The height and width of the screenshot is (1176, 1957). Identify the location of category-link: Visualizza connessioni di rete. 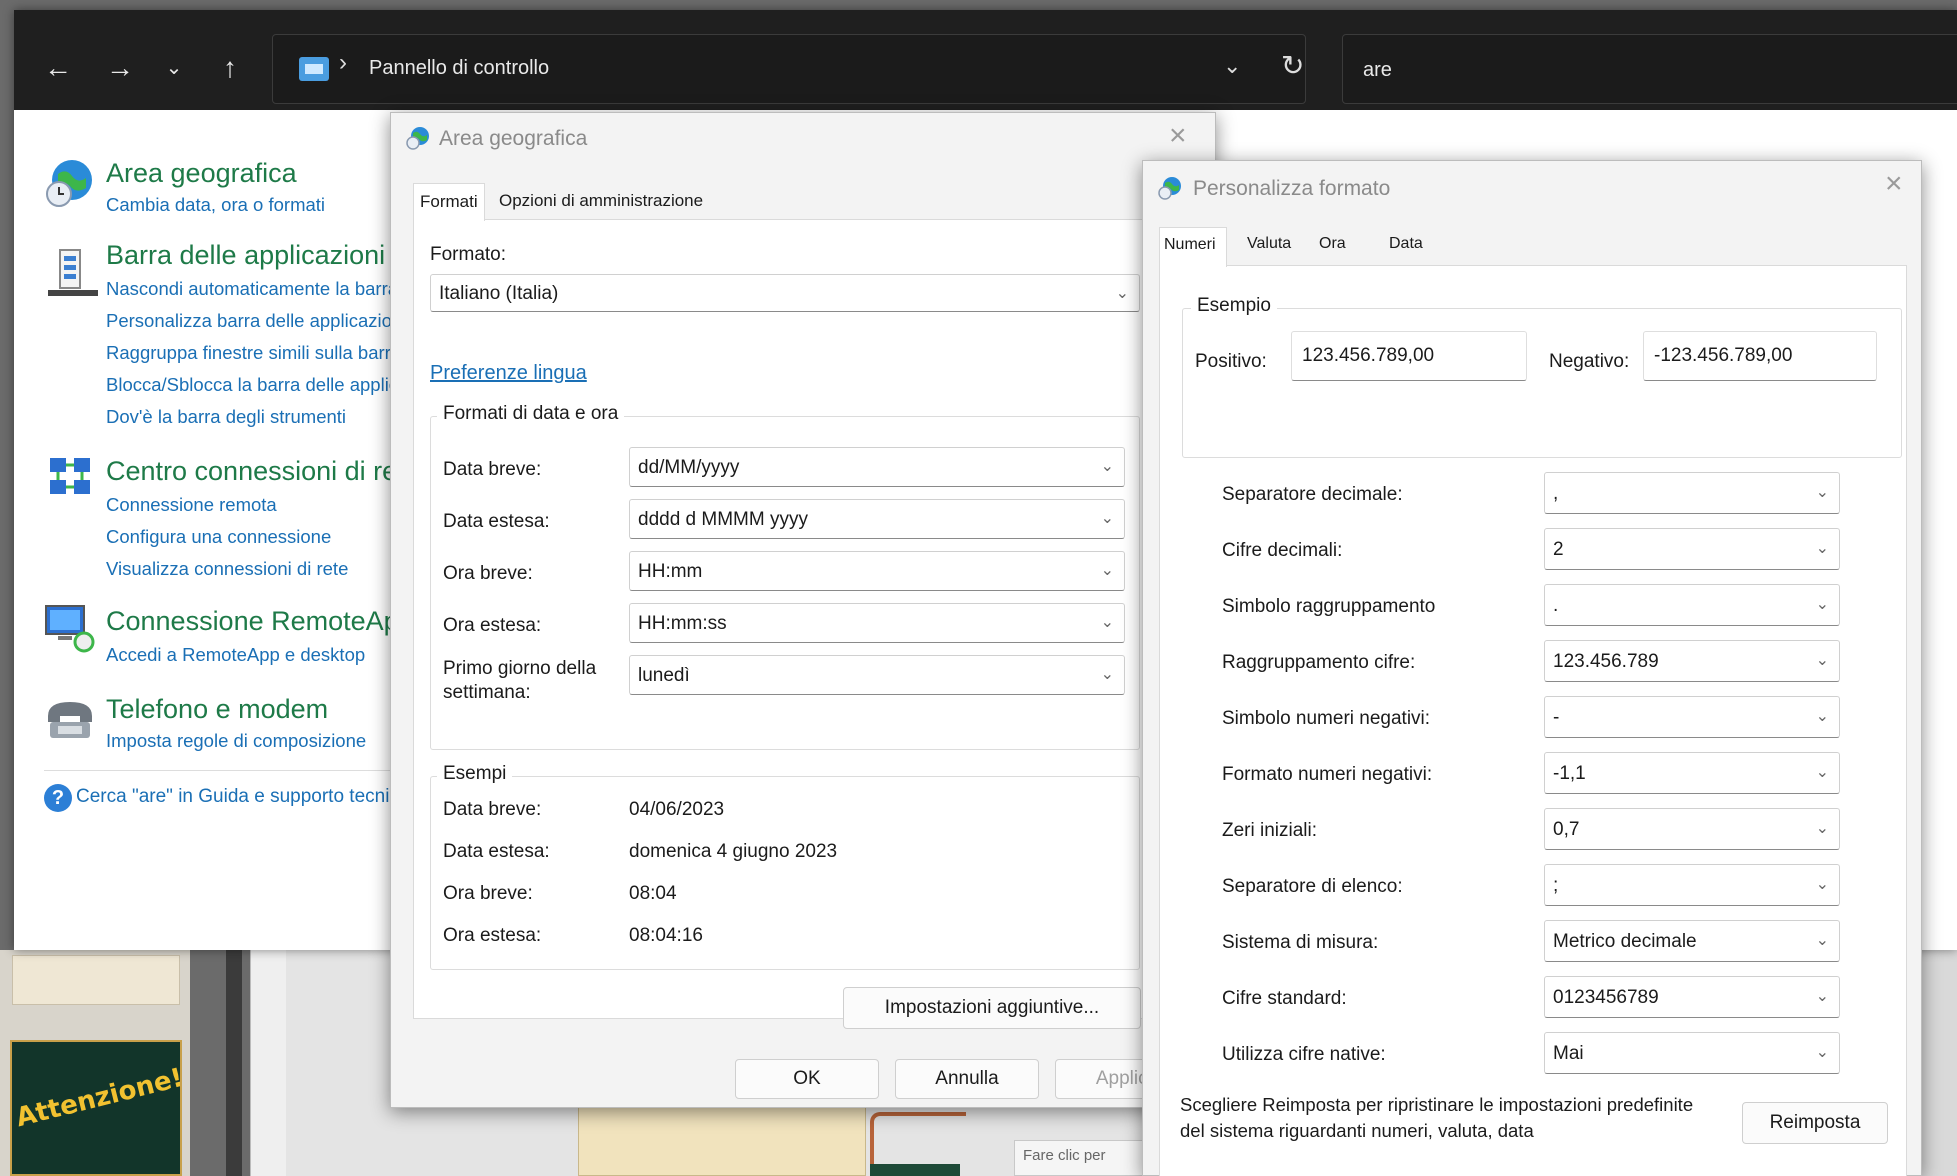
(227, 569).